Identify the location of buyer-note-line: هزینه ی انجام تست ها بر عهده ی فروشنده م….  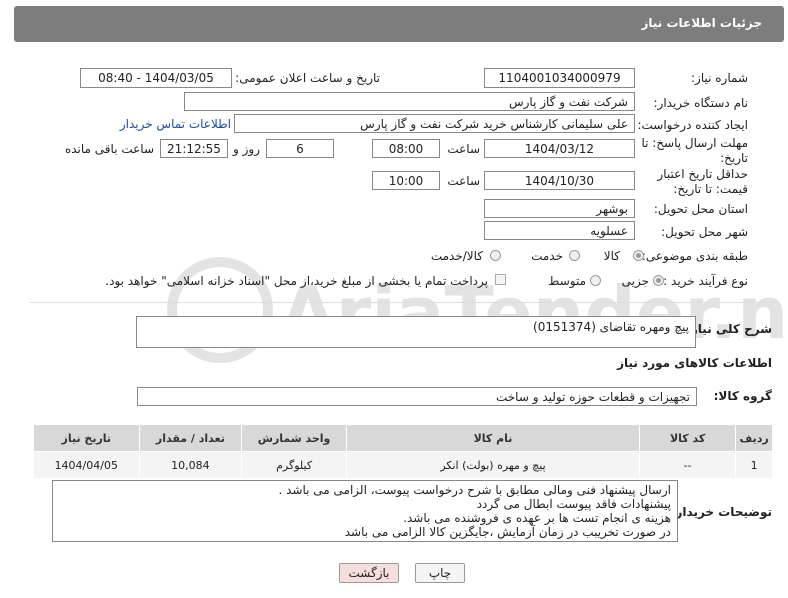
(537, 518).